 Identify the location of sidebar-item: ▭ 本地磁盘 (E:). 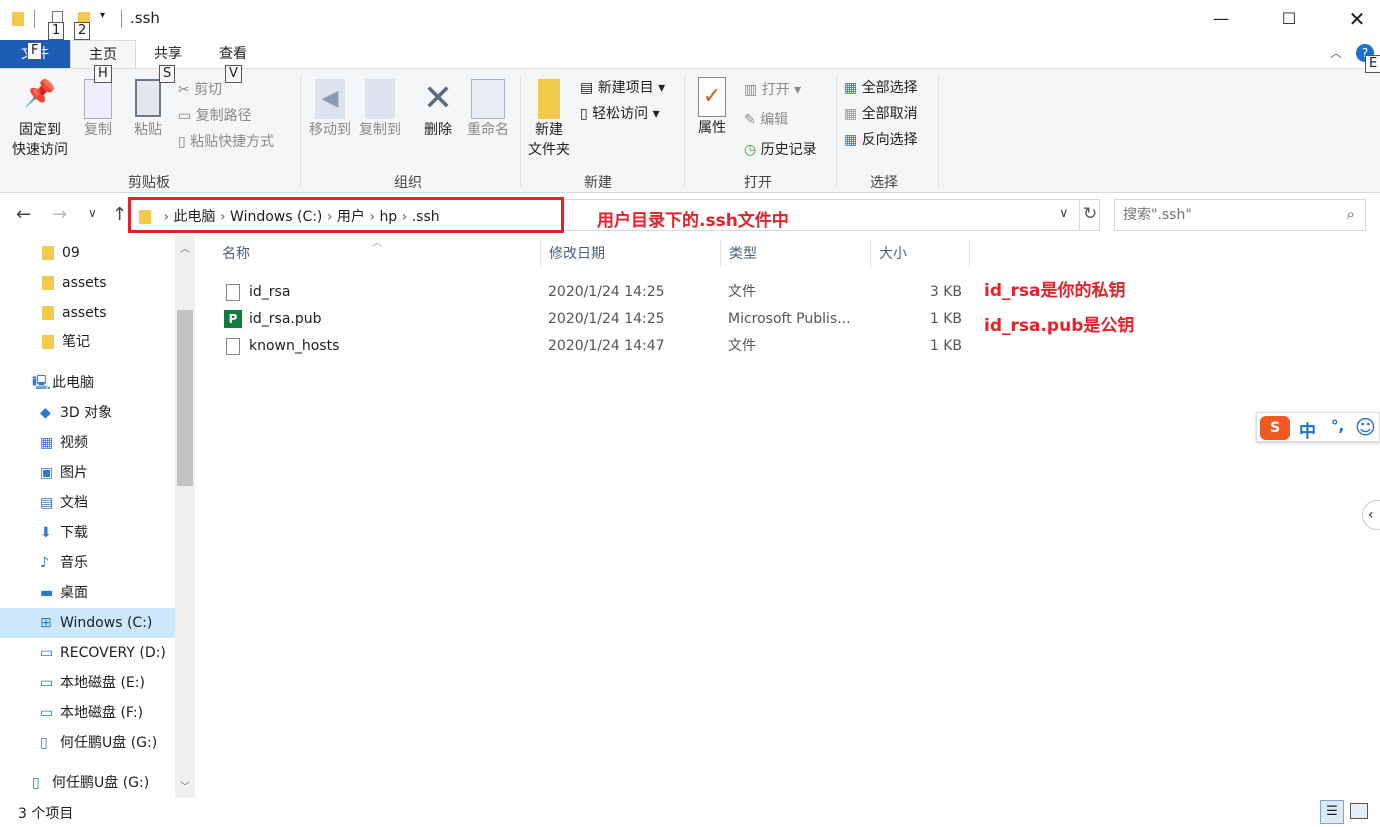
(87, 683).